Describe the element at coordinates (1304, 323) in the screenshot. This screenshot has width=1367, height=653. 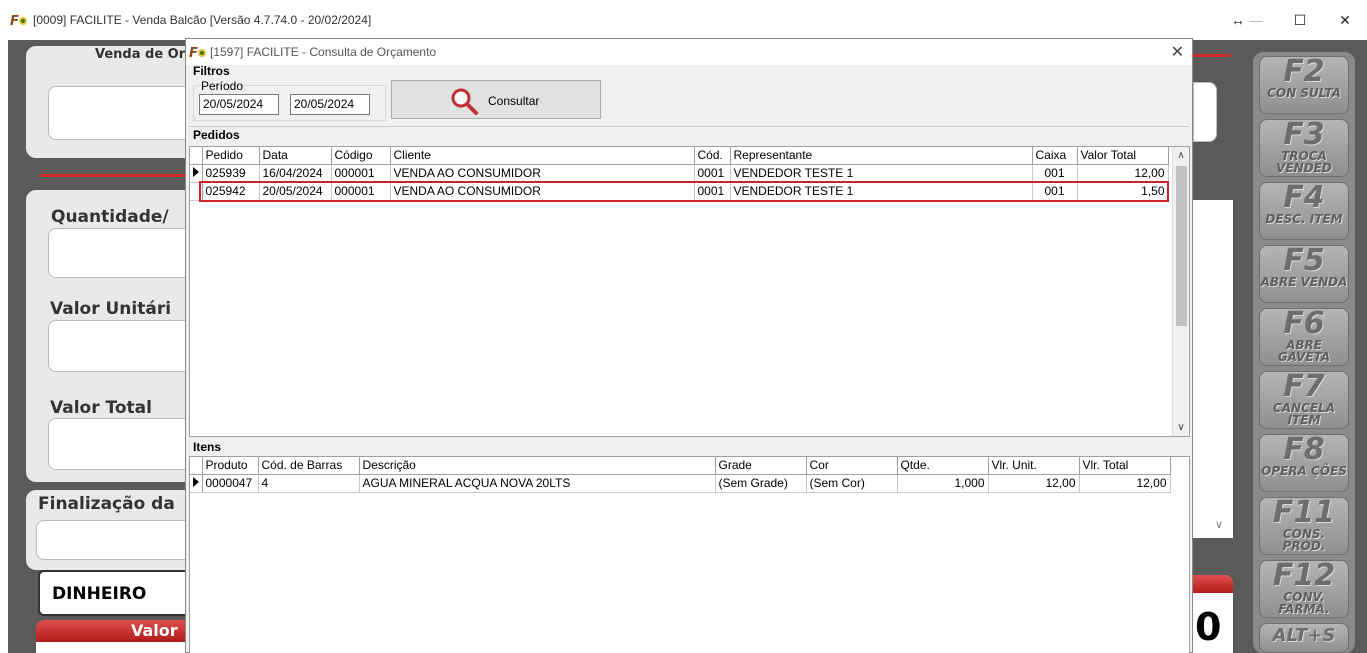
I see `fkey-key: F6` at that location.